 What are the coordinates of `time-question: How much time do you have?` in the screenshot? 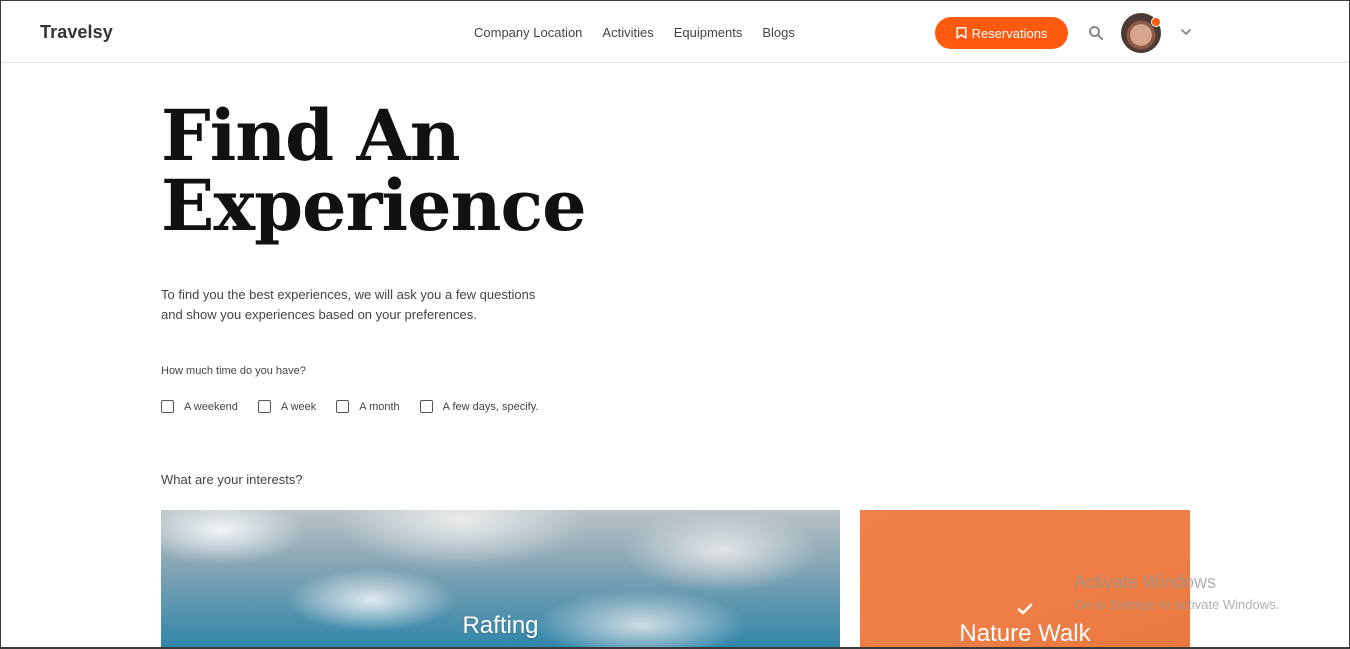 It's located at (233, 371).